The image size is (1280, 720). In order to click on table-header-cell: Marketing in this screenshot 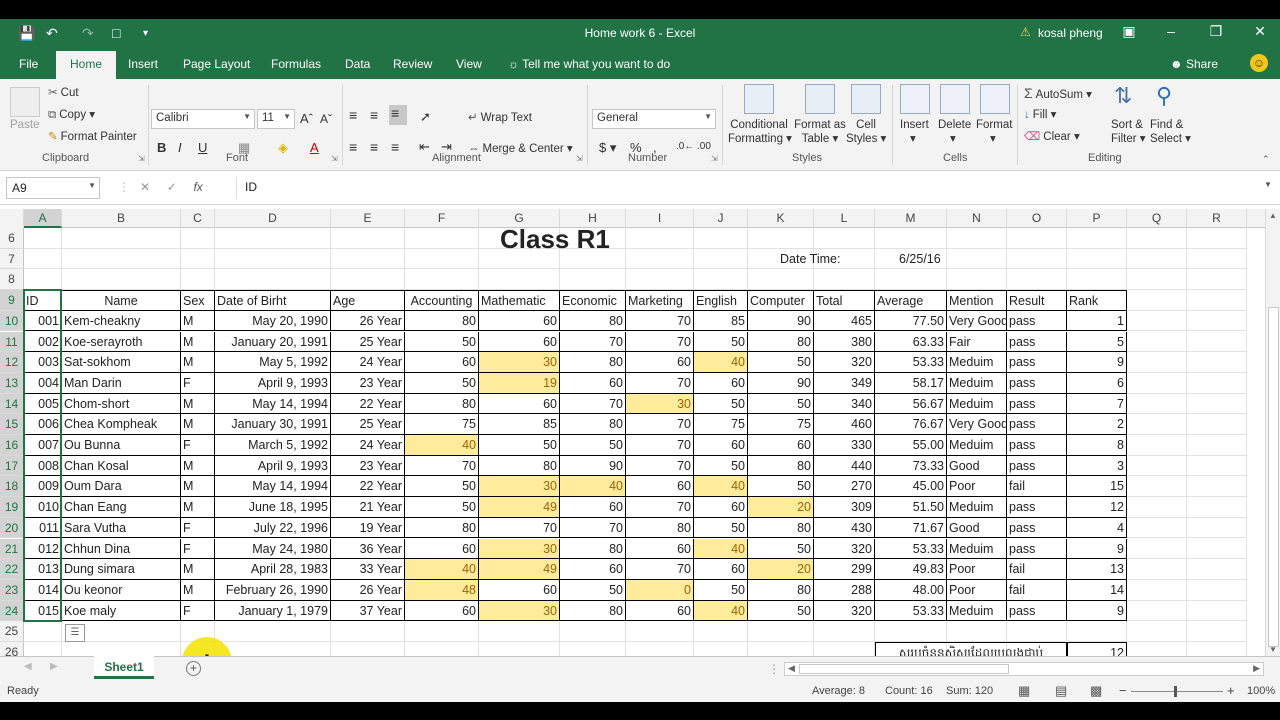, I will do `click(660, 300)`.